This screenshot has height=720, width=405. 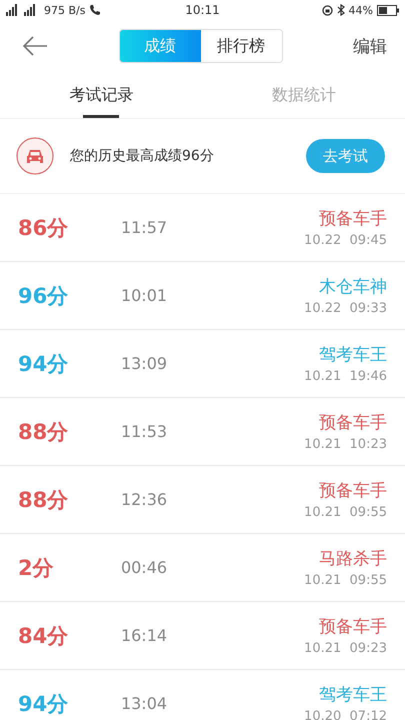 What do you see at coordinates (101, 95) in the screenshot?
I see `tab: 考试记录` at bounding box center [101, 95].